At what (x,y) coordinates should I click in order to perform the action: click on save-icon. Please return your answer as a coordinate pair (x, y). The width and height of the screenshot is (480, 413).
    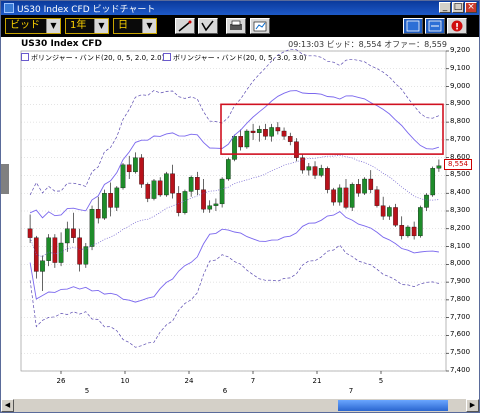
    Looking at the image, I should click on (413, 26).